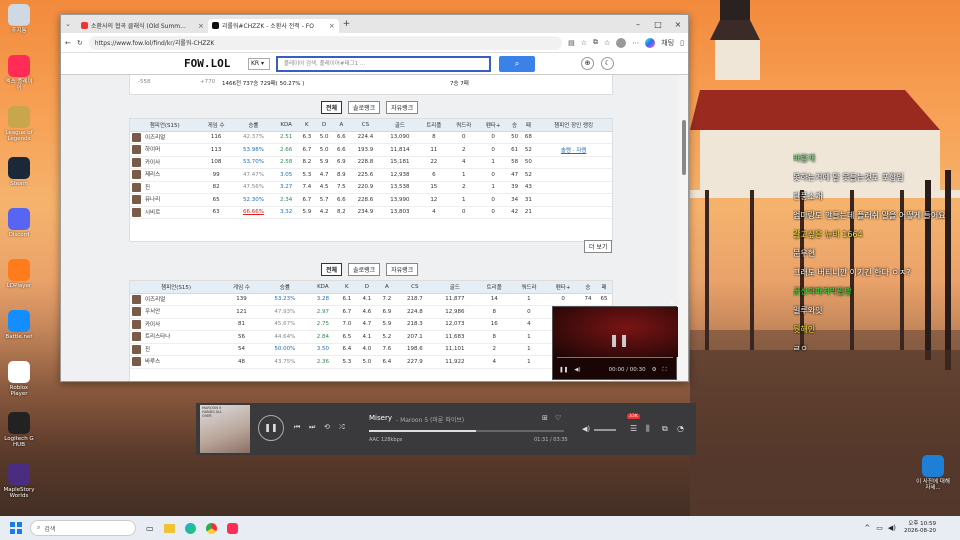 The image size is (960, 540). What do you see at coordinates (678, 24) in the screenshot?
I see `close-window-icon: ×` at bounding box center [678, 24].